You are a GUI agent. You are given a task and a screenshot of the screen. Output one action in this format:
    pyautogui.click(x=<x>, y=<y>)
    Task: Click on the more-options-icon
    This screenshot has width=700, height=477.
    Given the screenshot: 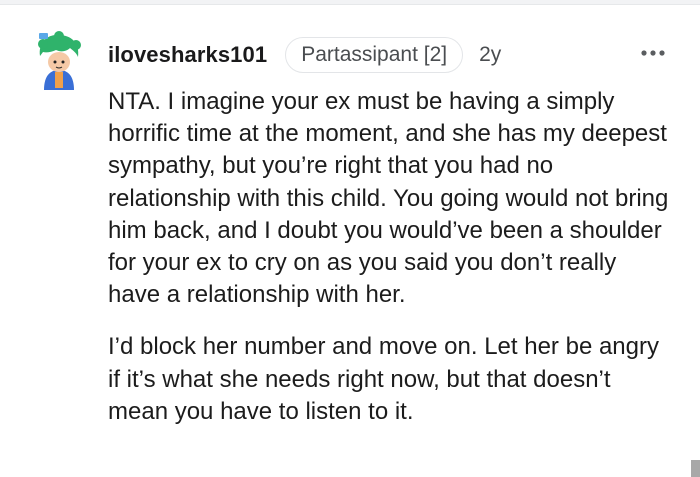 What is the action you would take?
    pyautogui.click(x=653, y=53)
    